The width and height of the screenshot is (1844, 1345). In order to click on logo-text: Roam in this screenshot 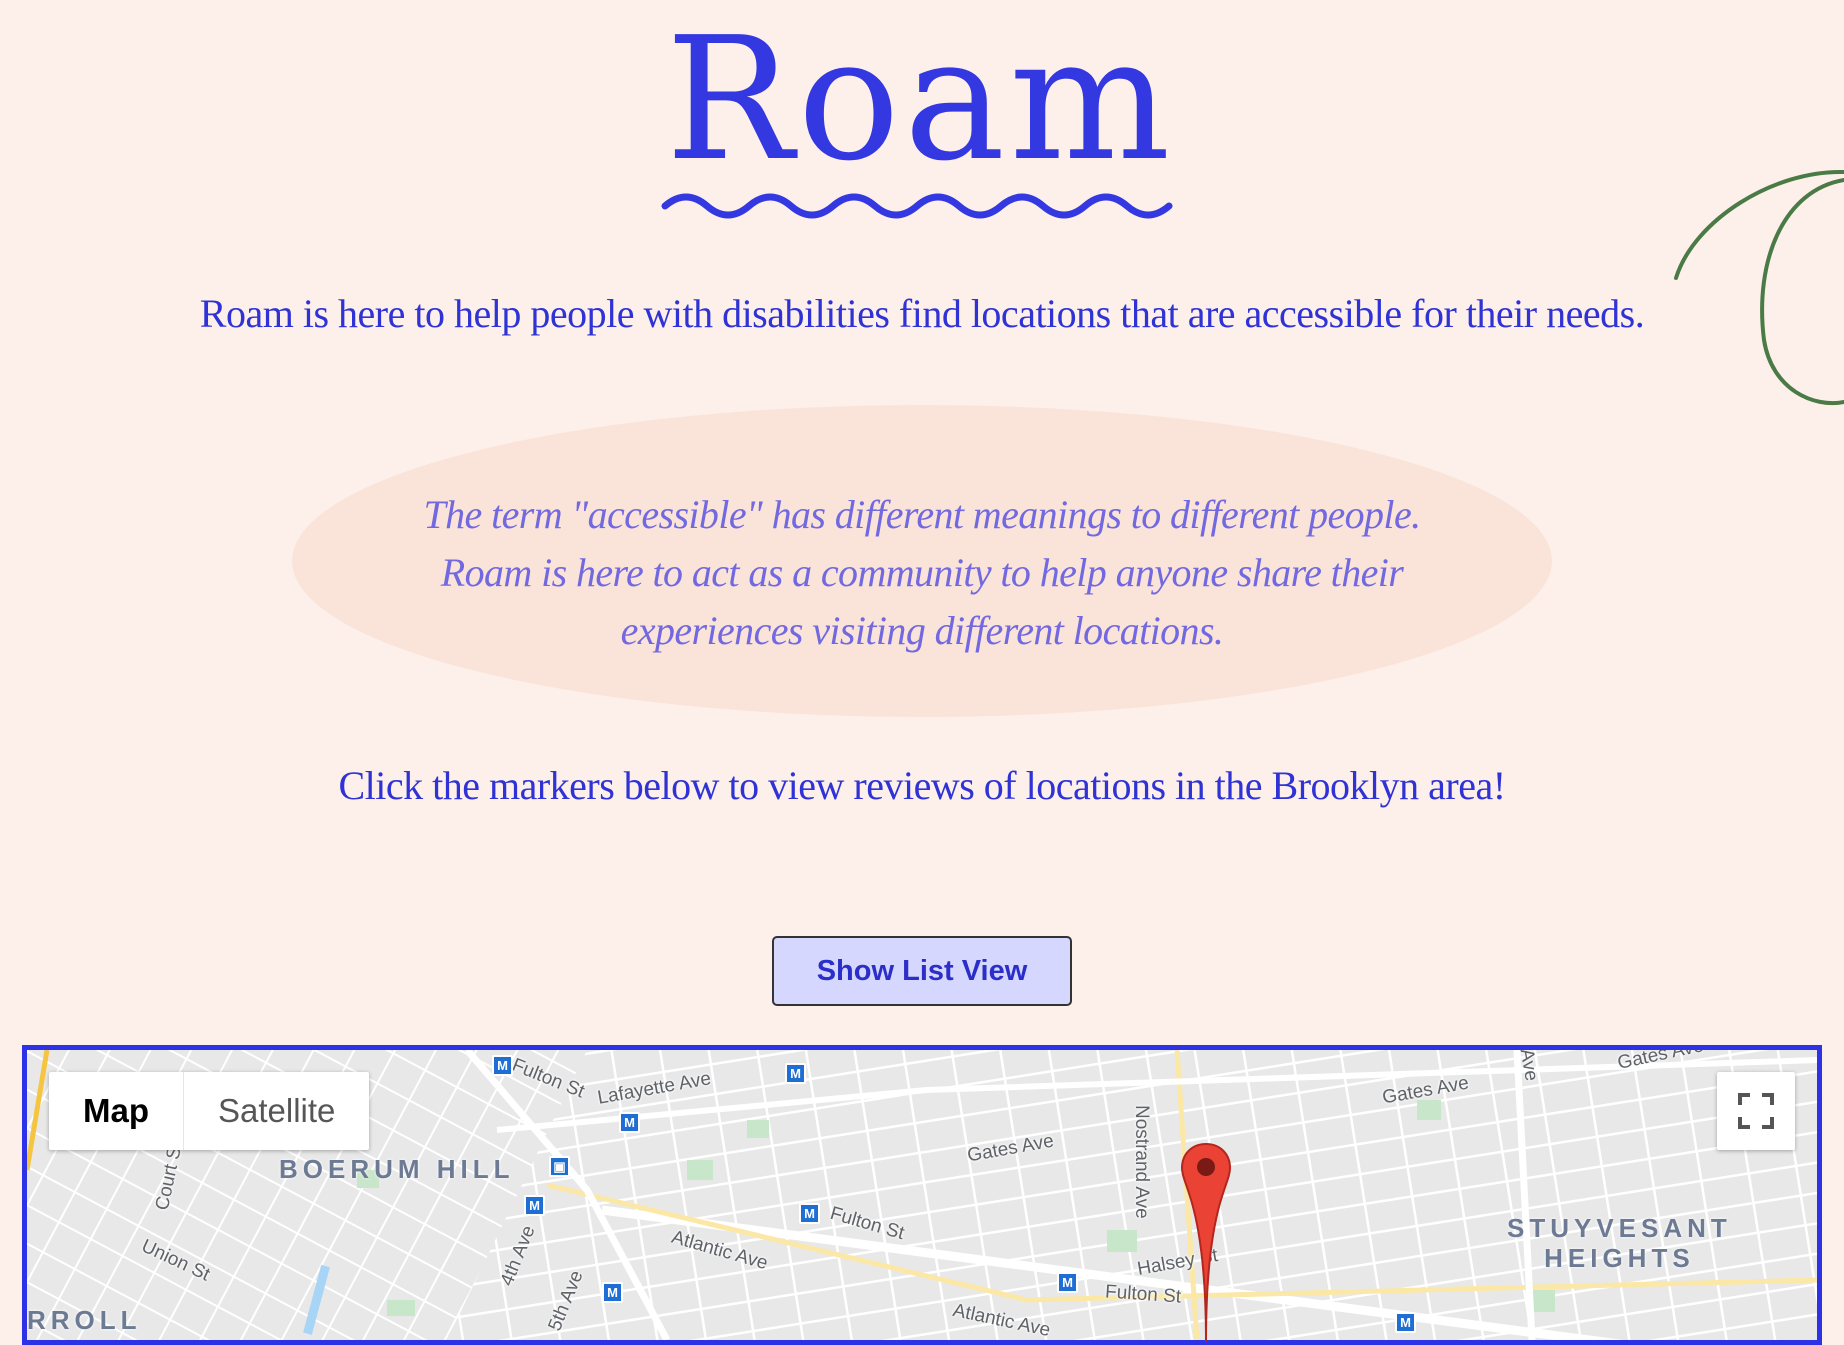, I will do `click(920, 100)`.